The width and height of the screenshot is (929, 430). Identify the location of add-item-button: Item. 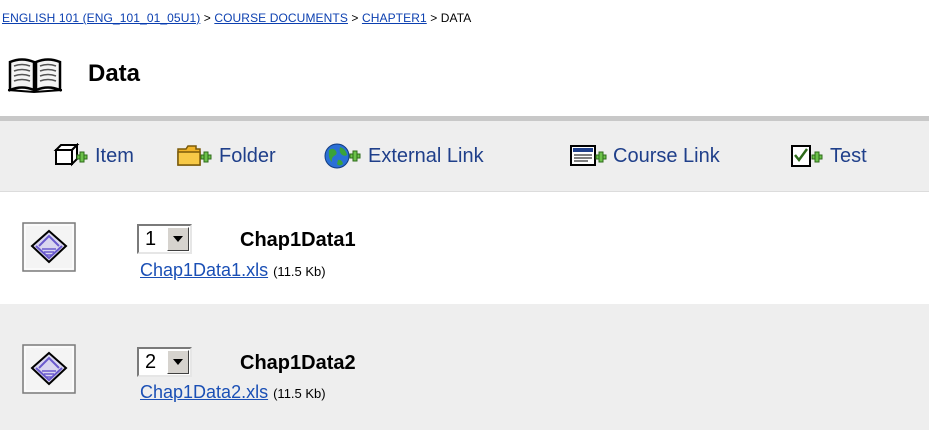
(93, 156).